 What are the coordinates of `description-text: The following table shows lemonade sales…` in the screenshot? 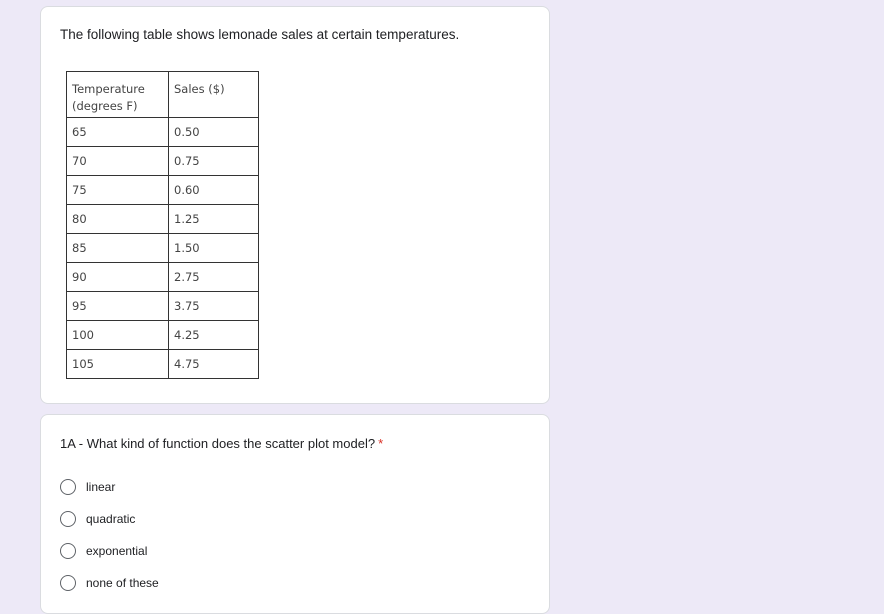 It's located at (260, 34).